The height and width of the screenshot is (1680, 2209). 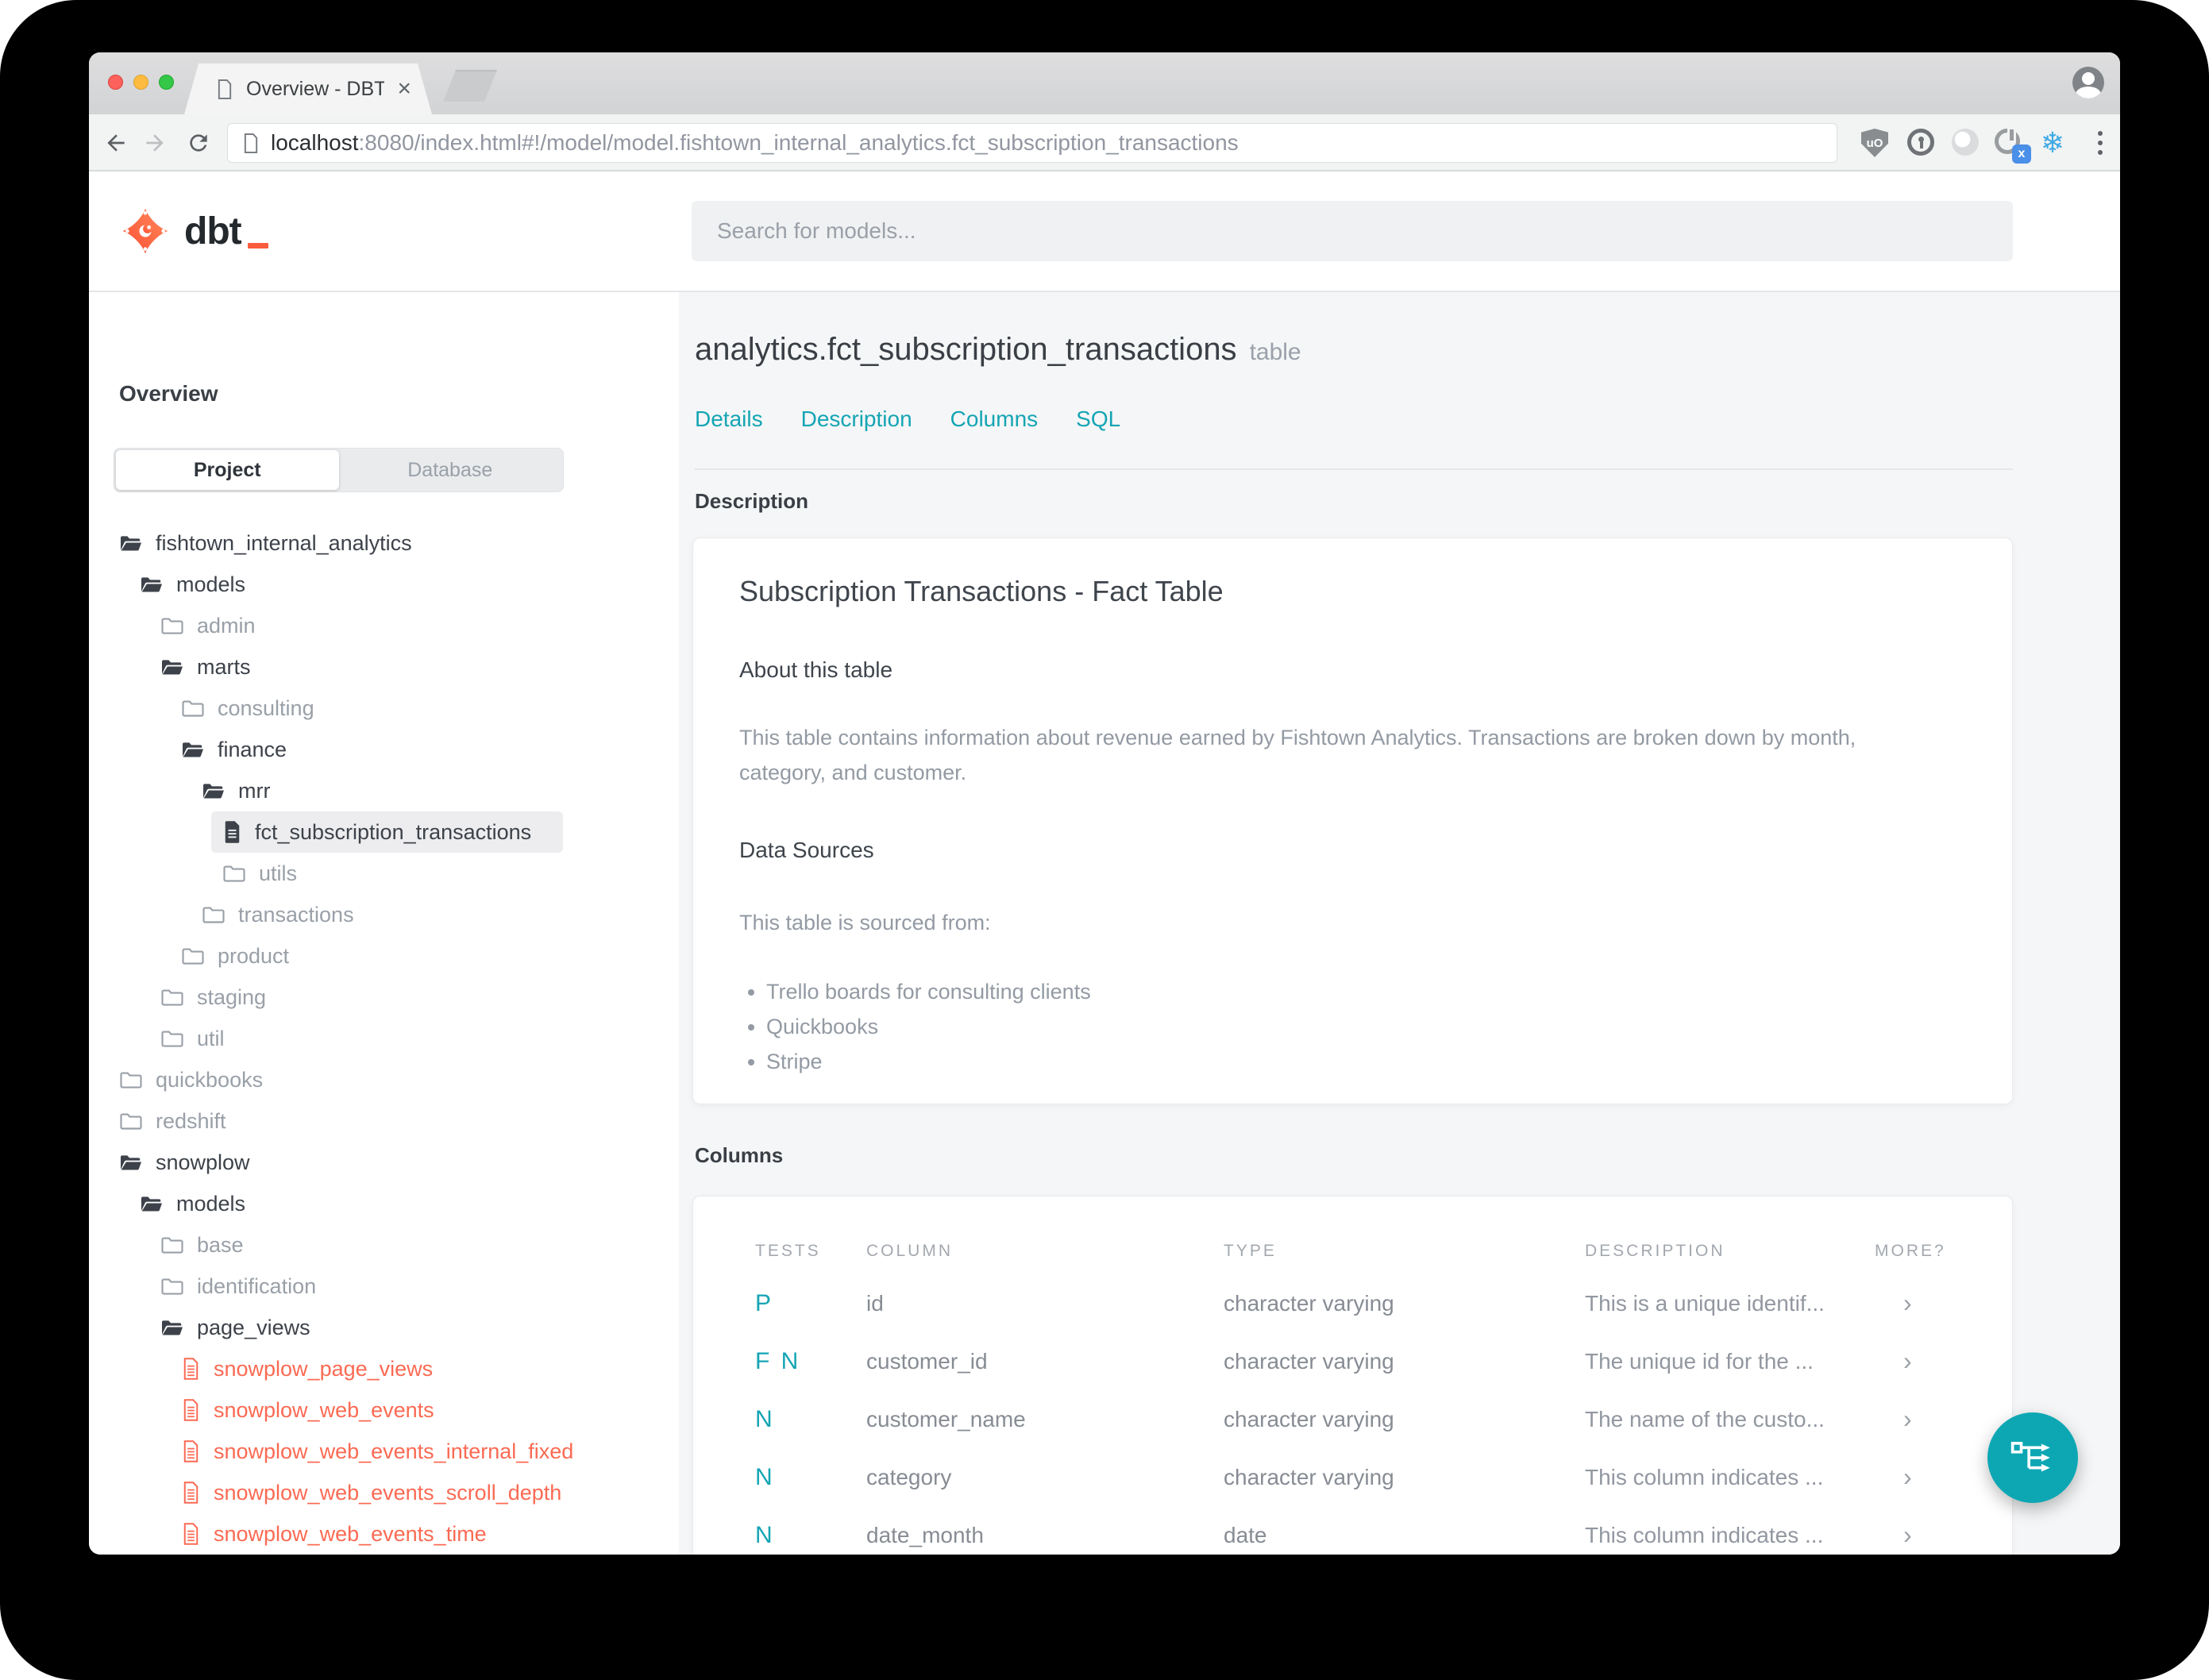 I want to click on tree-item: fct_subscription_transactions, so click(x=384, y=832).